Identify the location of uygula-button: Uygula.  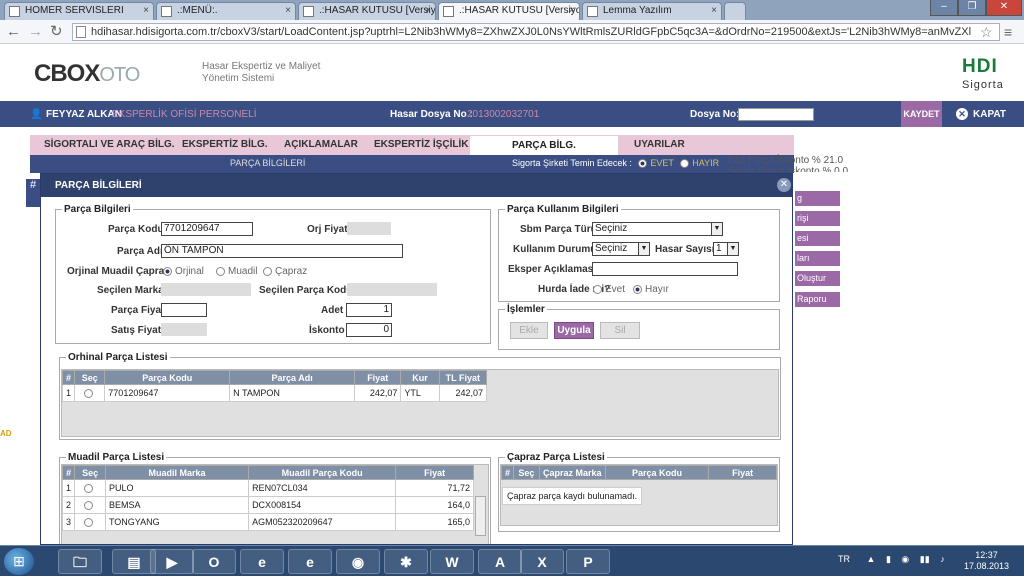
(574, 330).